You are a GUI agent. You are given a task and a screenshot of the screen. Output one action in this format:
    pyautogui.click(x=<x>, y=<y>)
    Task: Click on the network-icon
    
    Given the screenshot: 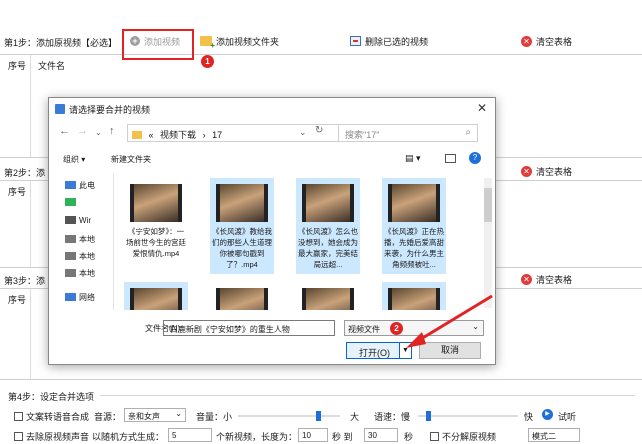 What is the action you would take?
    pyautogui.click(x=70, y=297)
    